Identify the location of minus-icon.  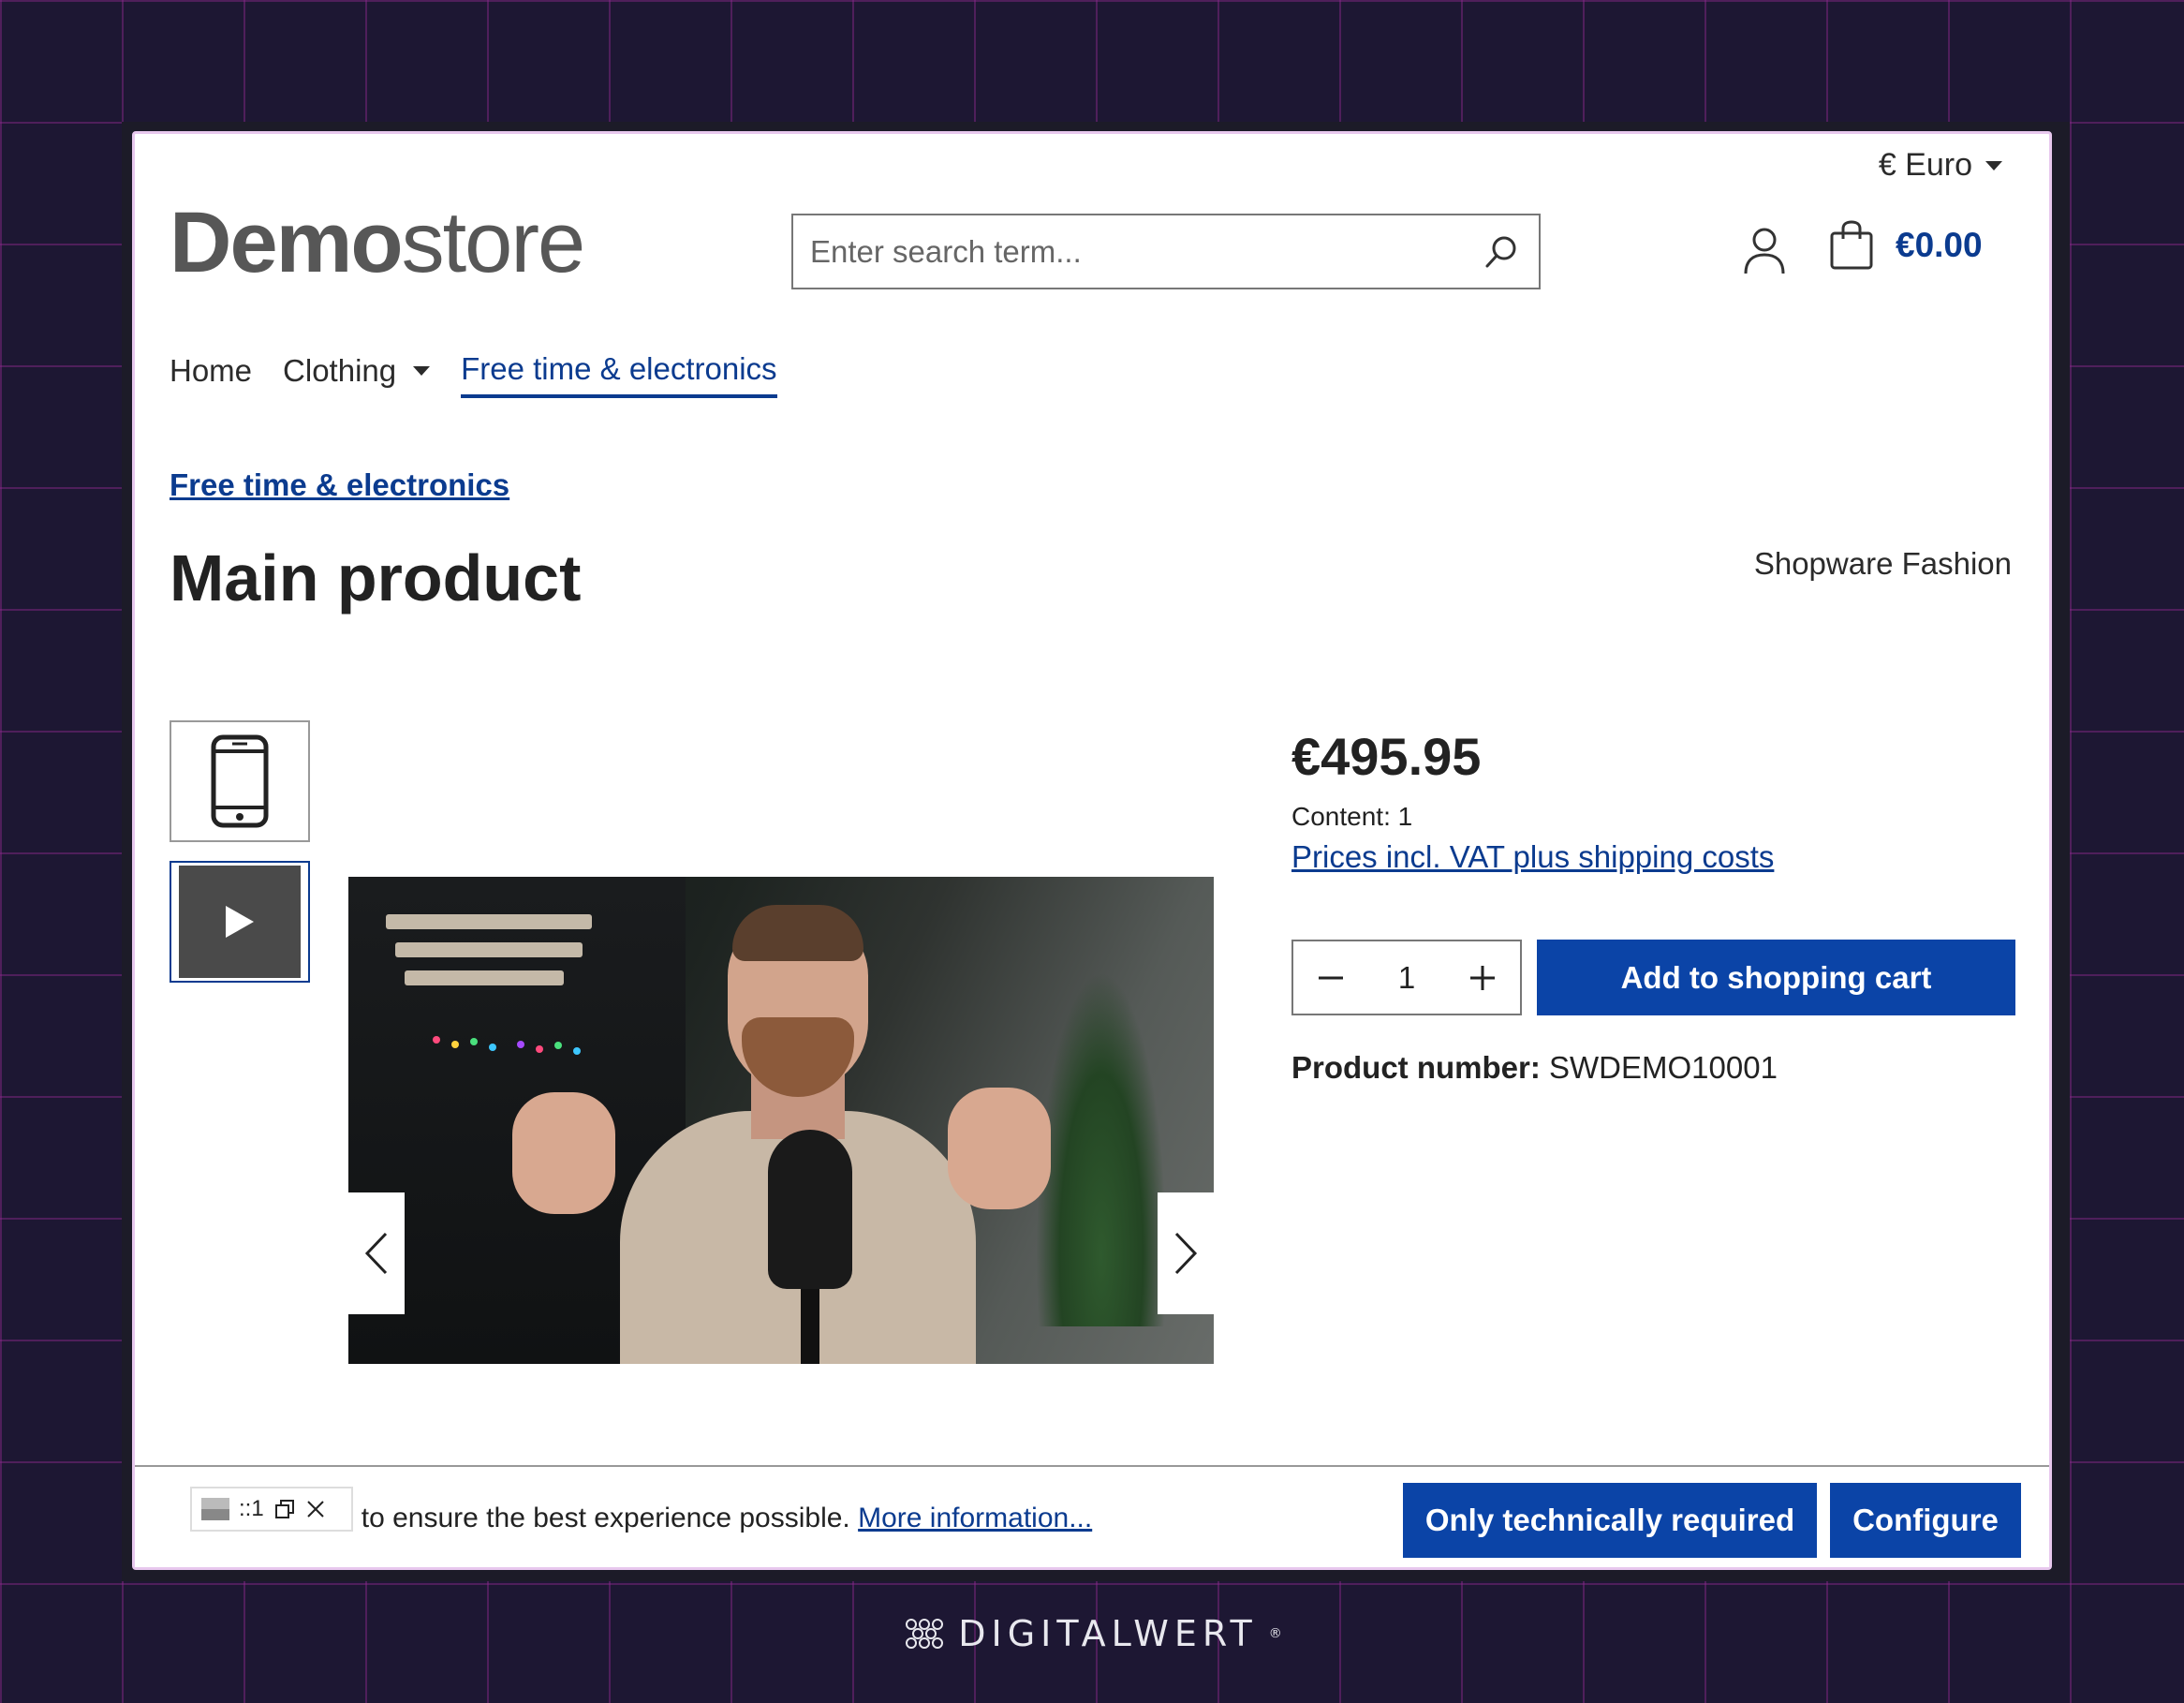
(1331, 977).